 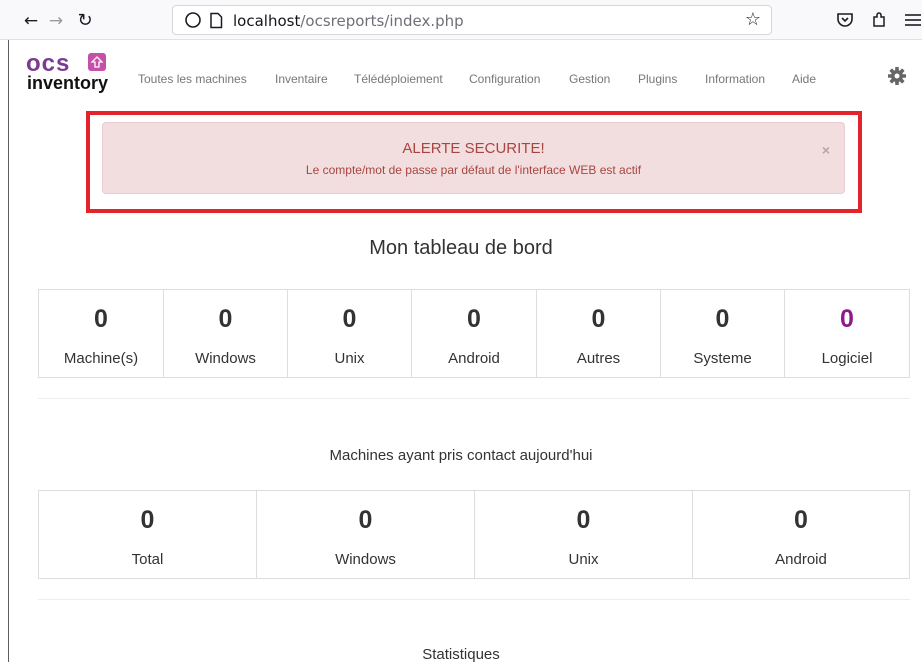 What do you see at coordinates (753, 20) in the screenshot?
I see `bookmark-star-icon: ☆` at bounding box center [753, 20].